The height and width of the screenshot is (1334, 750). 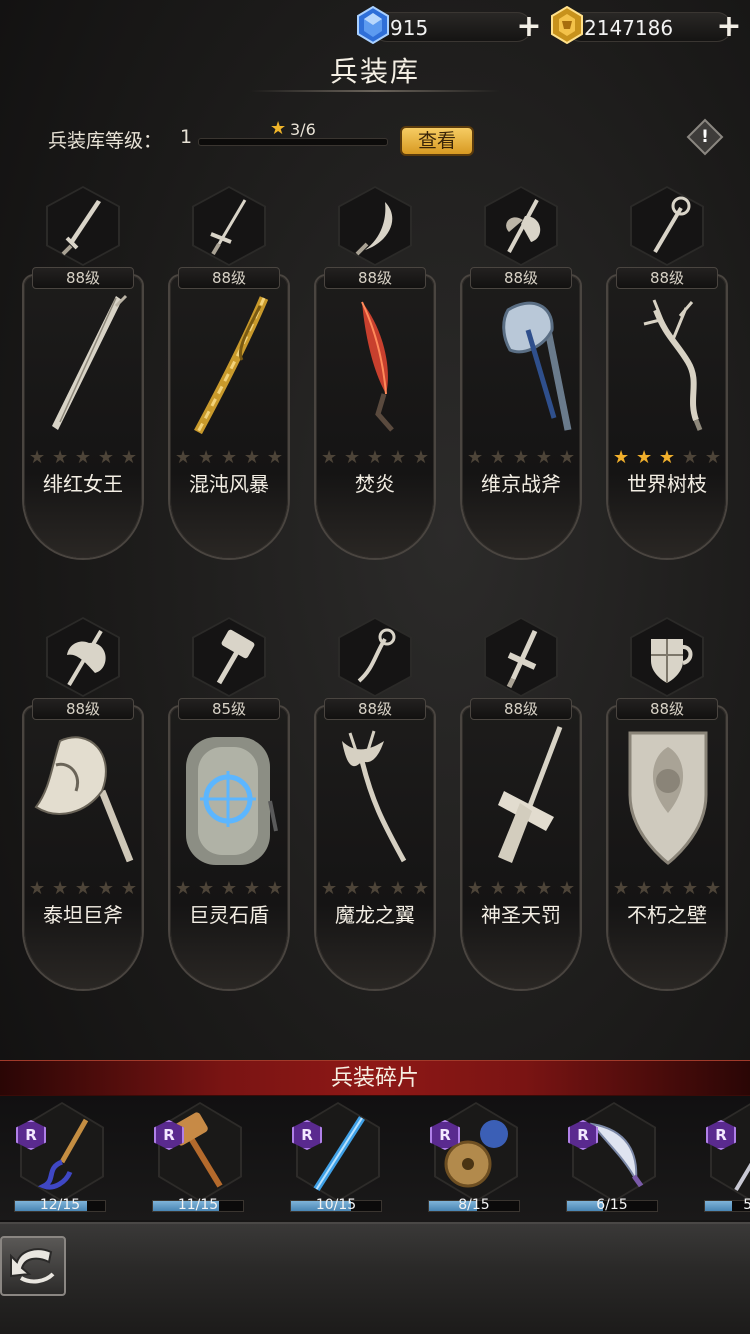 I want to click on back-button, so click(x=33, y=1266).